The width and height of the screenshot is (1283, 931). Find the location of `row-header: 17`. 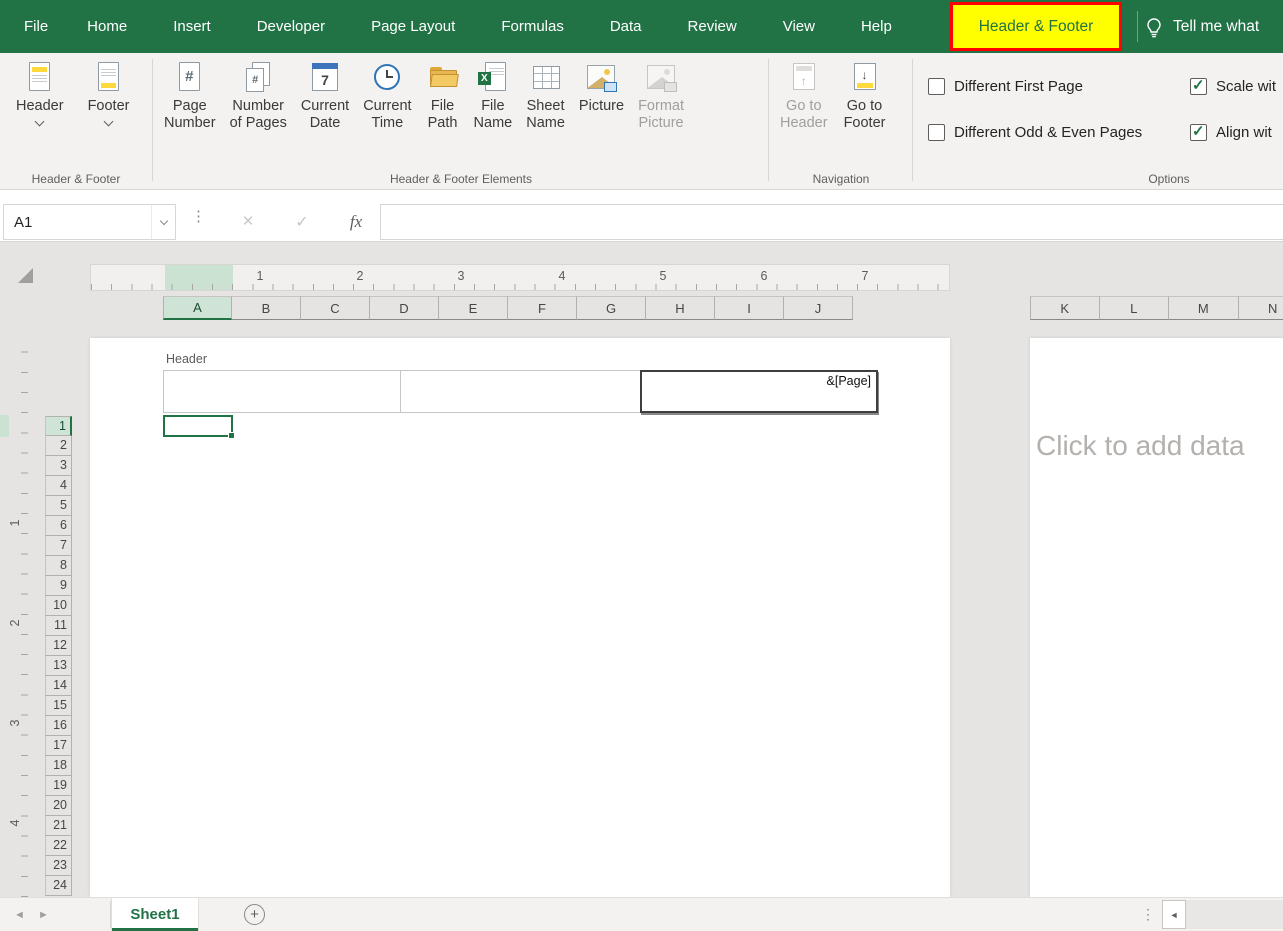

row-header: 17 is located at coordinates (58, 746).